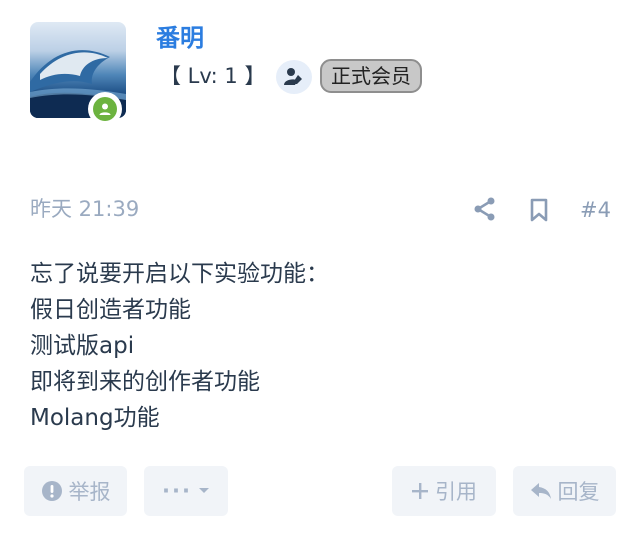  Describe the element at coordinates (51, 491) in the screenshot. I see `exclamation-circle-icon` at that location.